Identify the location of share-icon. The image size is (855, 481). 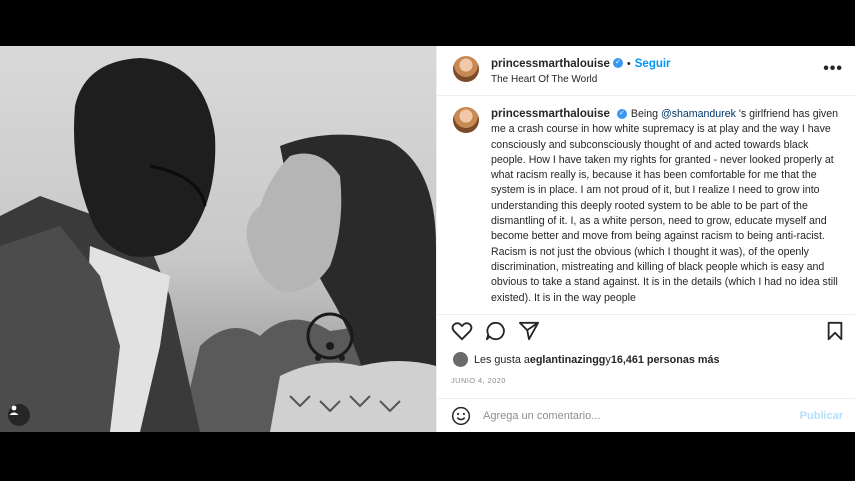
(529, 331).